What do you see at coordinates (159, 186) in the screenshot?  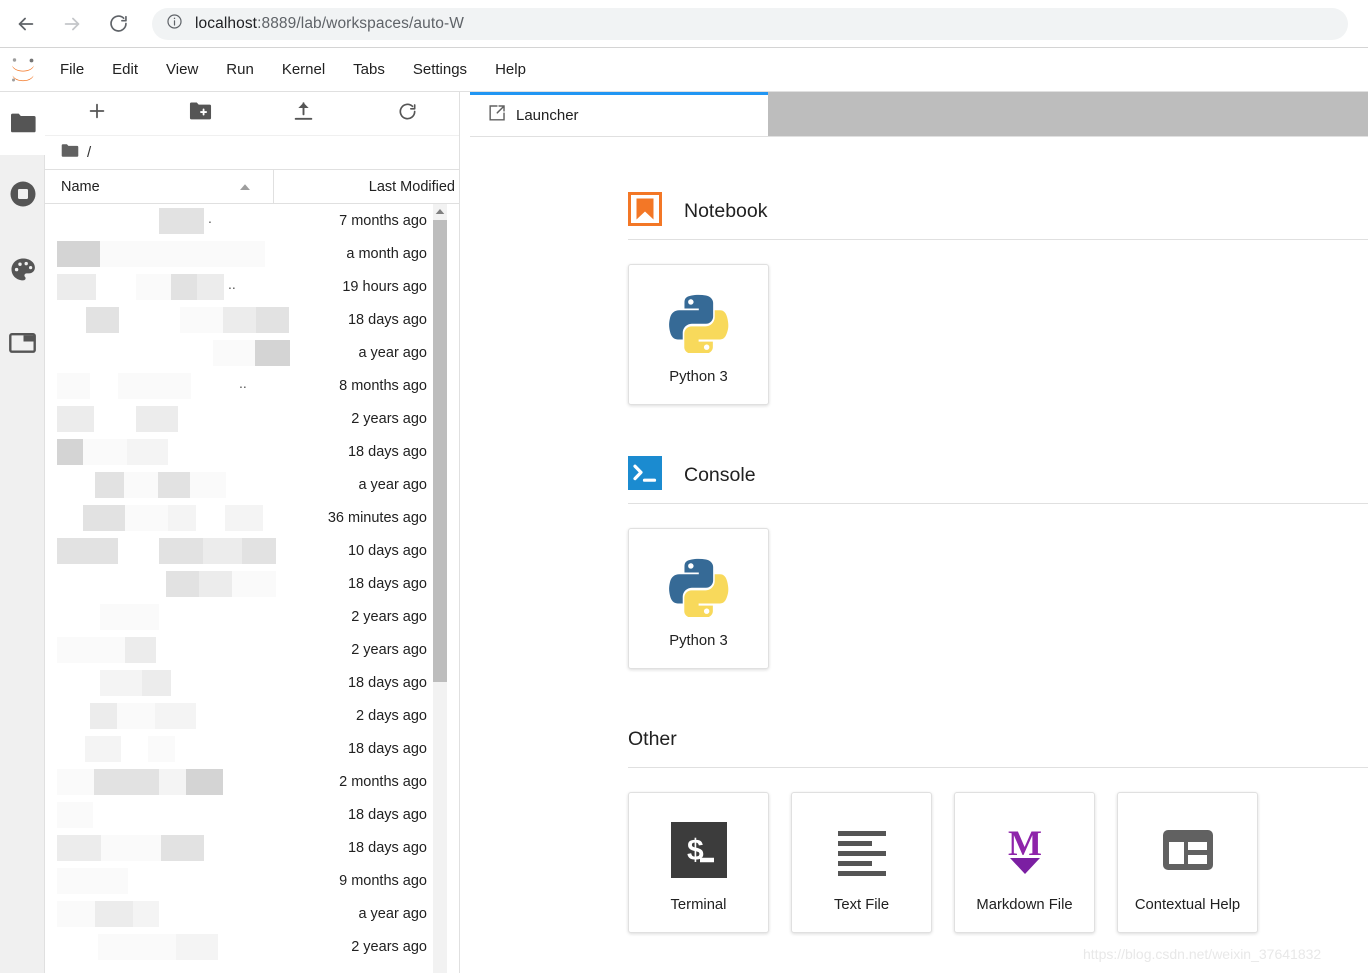 I see `column-header-name: Name` at bounding box center [159, 186].